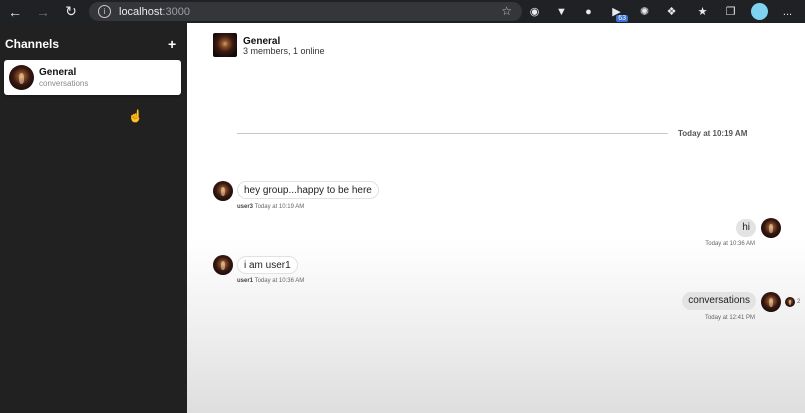 The image size is (805, 413). I want to click on back-icon: ←, so click(15, 11).